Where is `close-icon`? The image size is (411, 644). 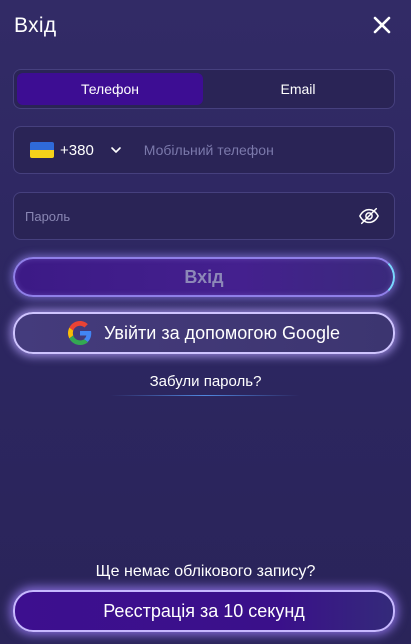 close-icon is located at coordinates (382, 25).